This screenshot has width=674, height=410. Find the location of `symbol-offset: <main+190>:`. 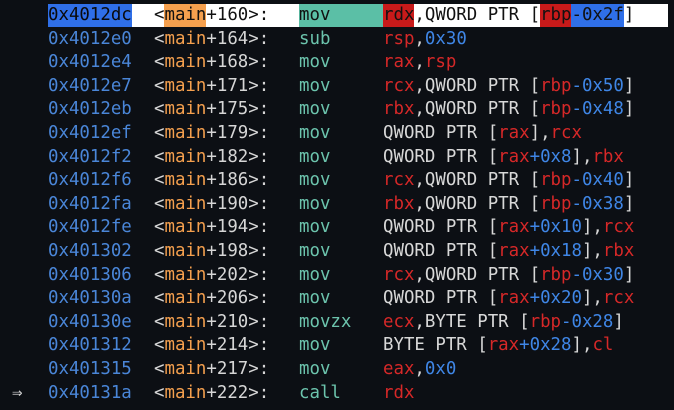

symbol-offset: <main+190>: is located at coordinates (211, 204).